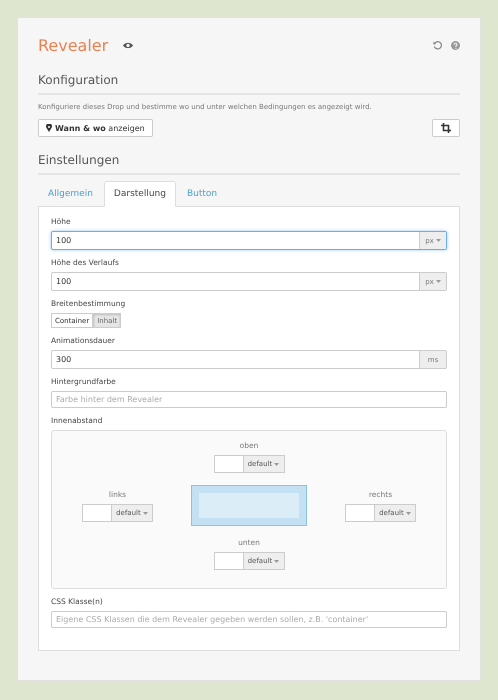 The height and width of the screenshot is (700, 498). Describe the element at coordinates (455, 45) in the screenshot. I see `help-icon` at that location.